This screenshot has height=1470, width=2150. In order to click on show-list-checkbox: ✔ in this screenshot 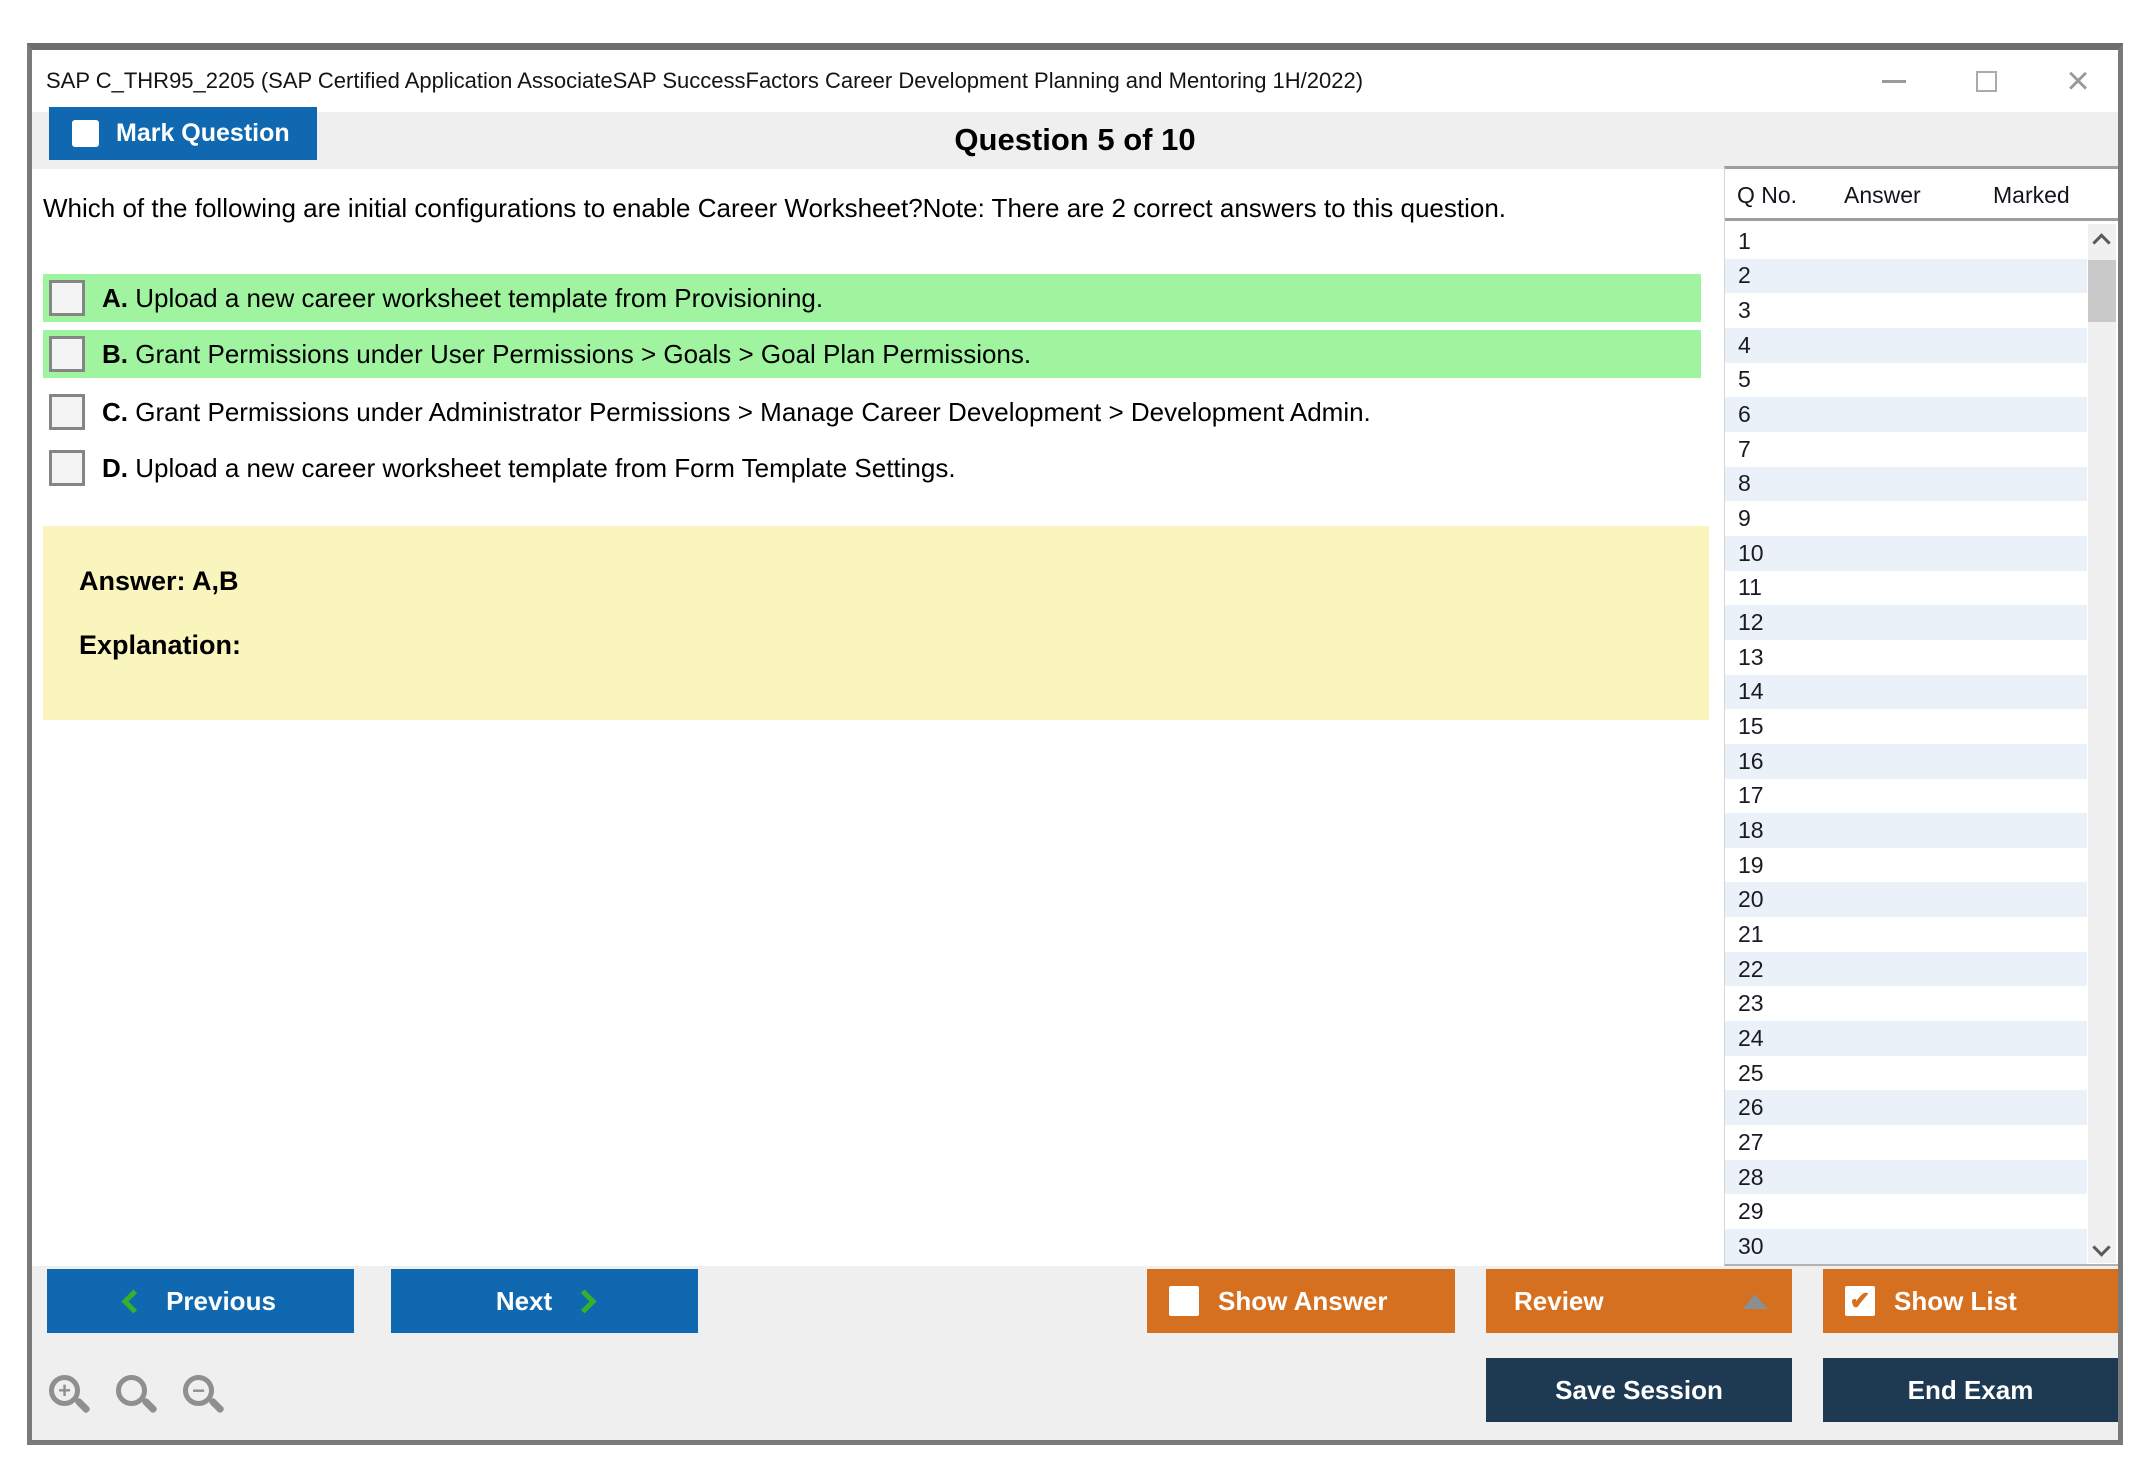, I will do `click(1860, 1301)`.